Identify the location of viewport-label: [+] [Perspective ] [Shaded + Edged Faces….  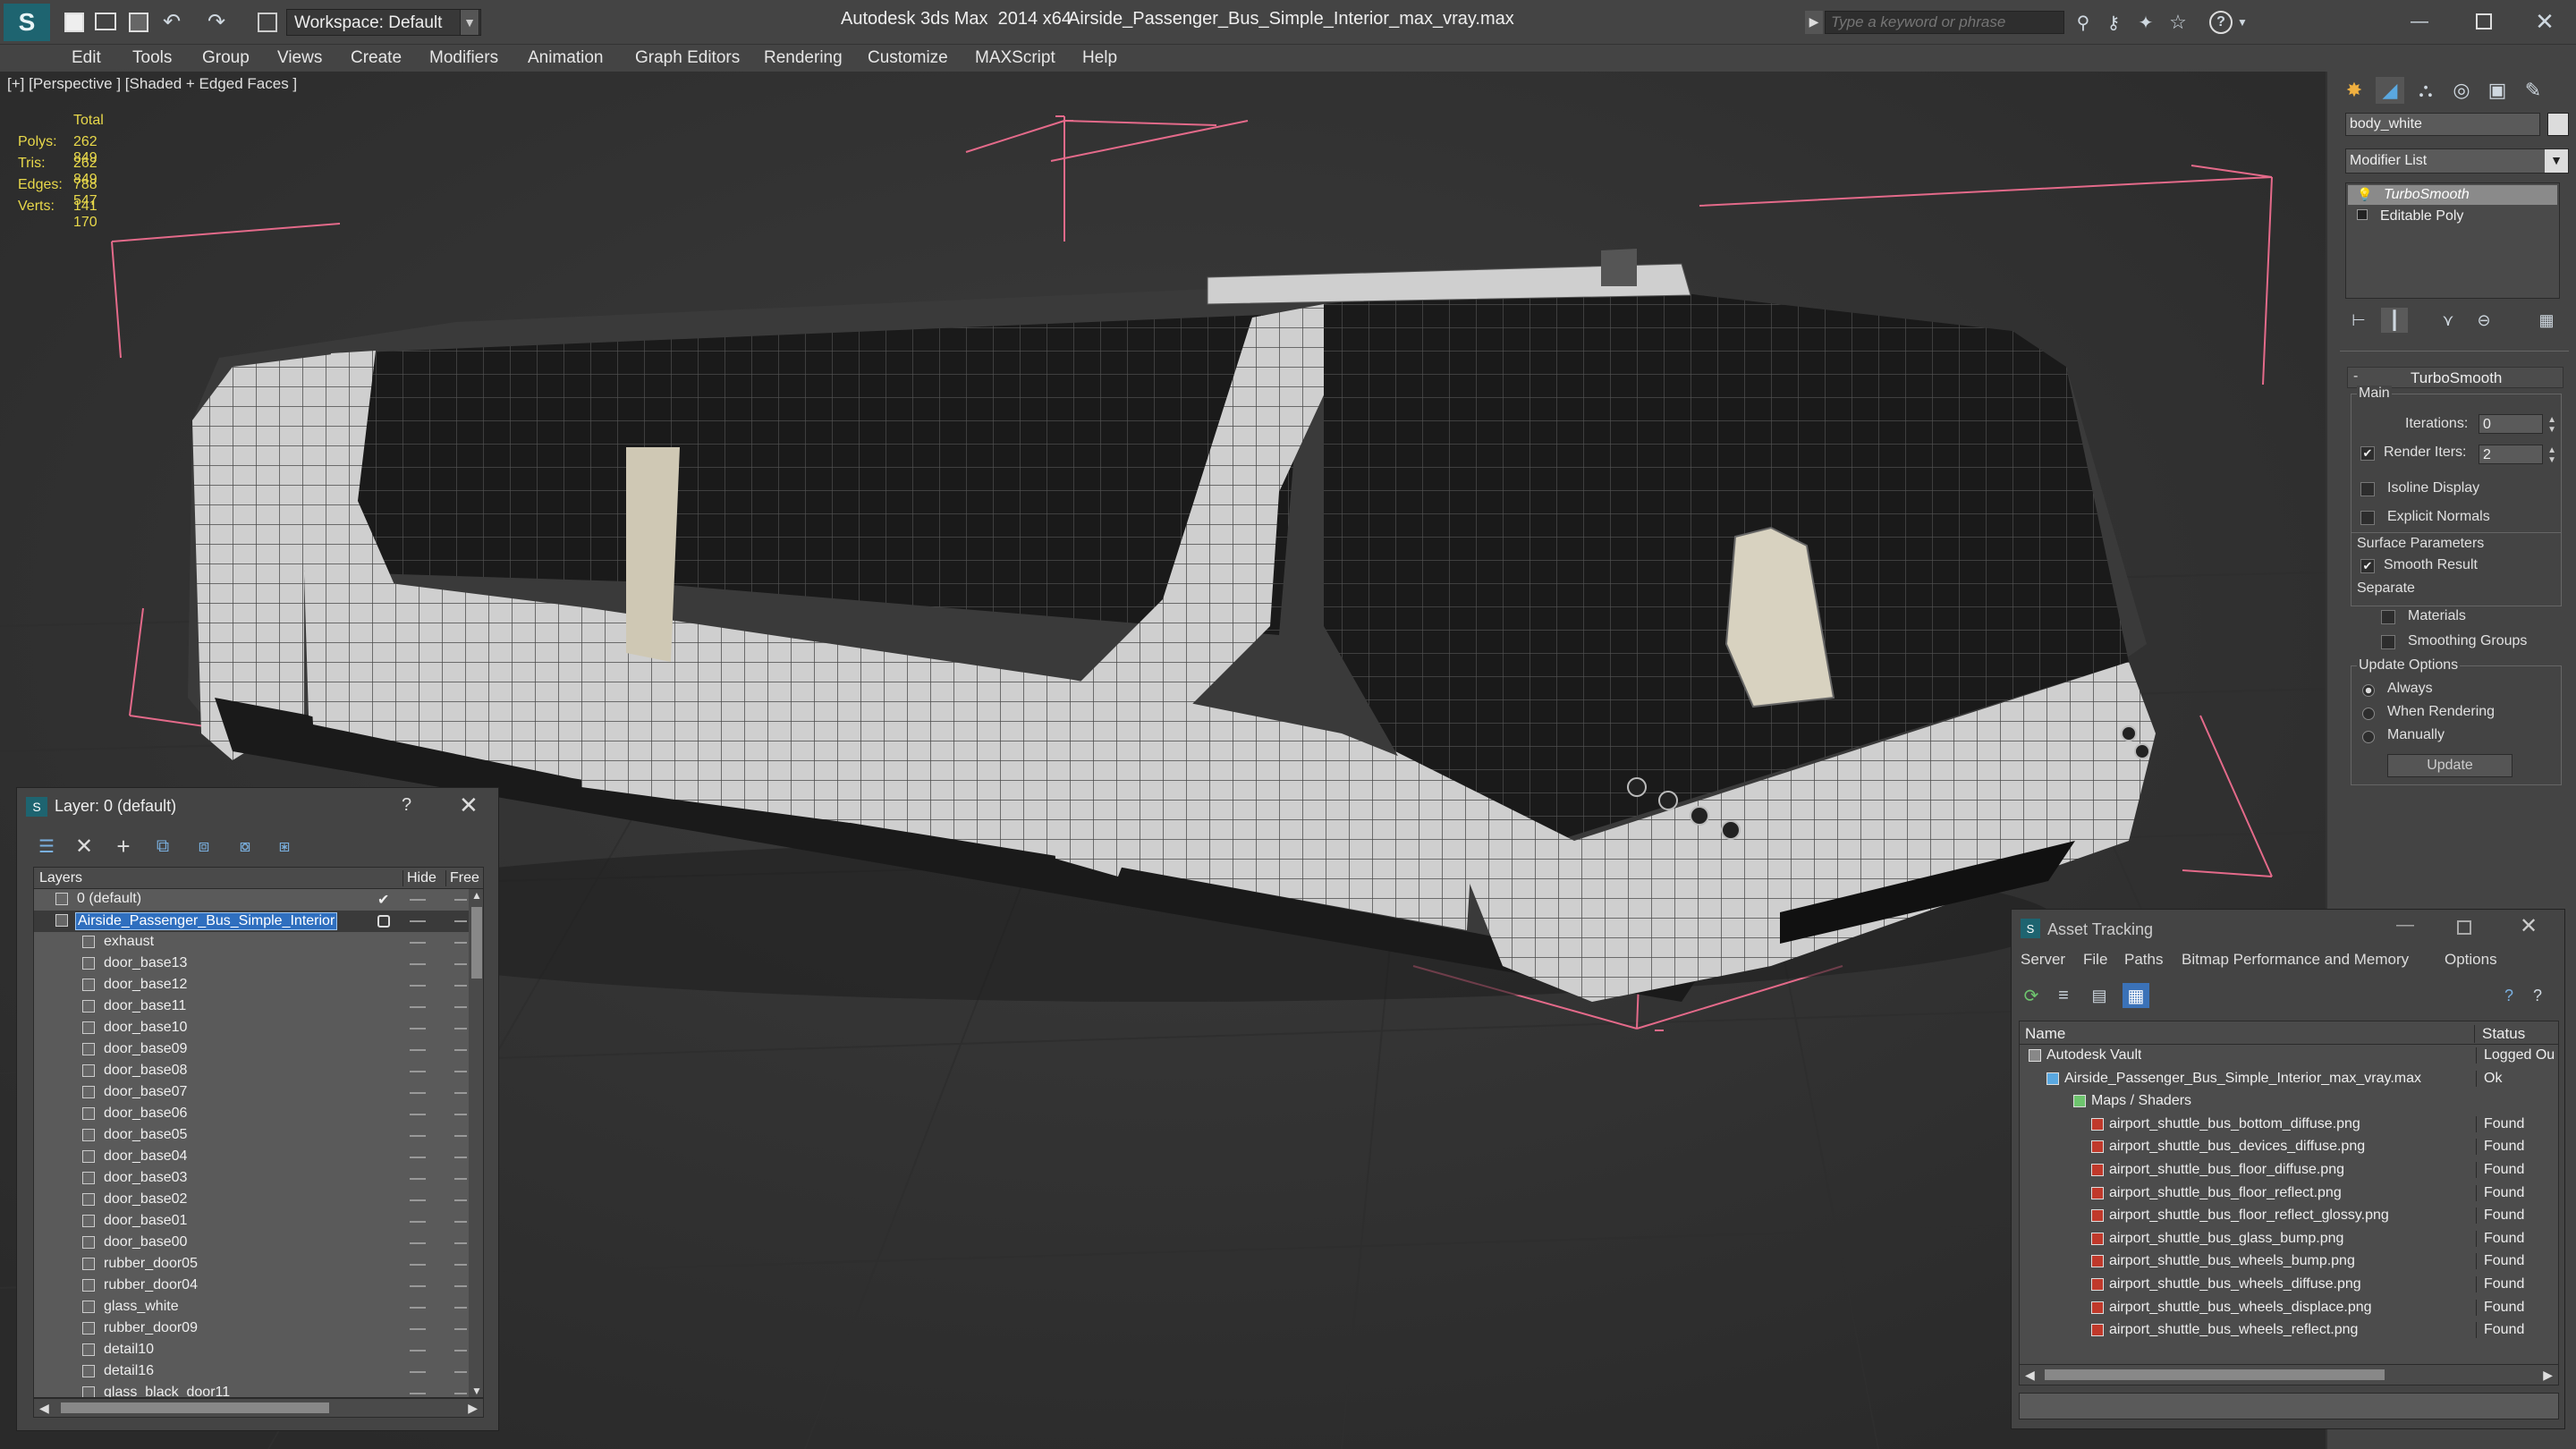
(152, 84).